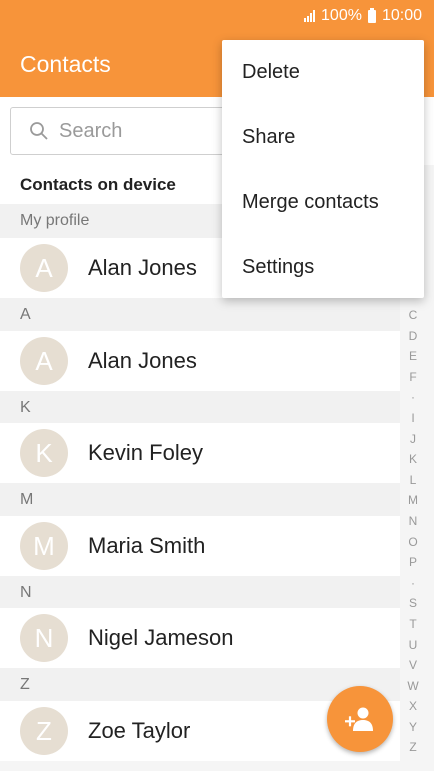 Image resolution: width=434 pixels, height=771 pixels. I want to click on contact-name: Nigel Jameson, so click(161, 637).